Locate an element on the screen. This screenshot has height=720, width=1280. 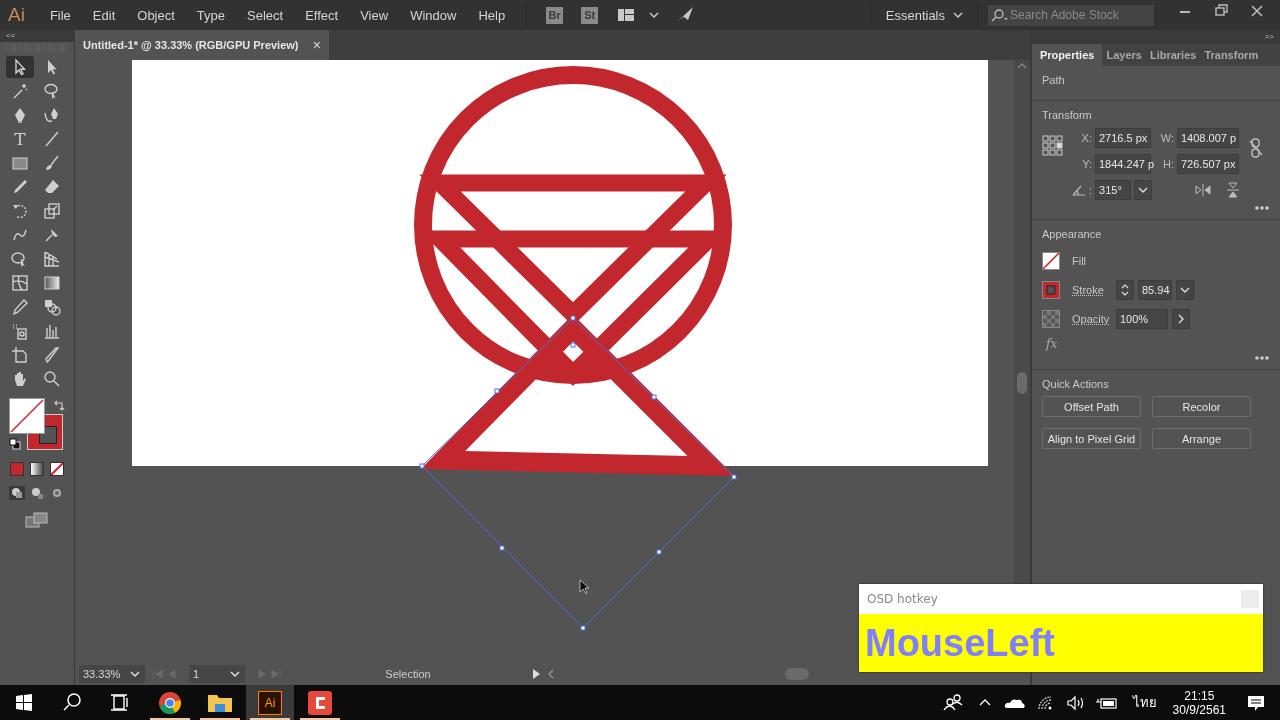
selection-tool is located at coordinates (20, 67).